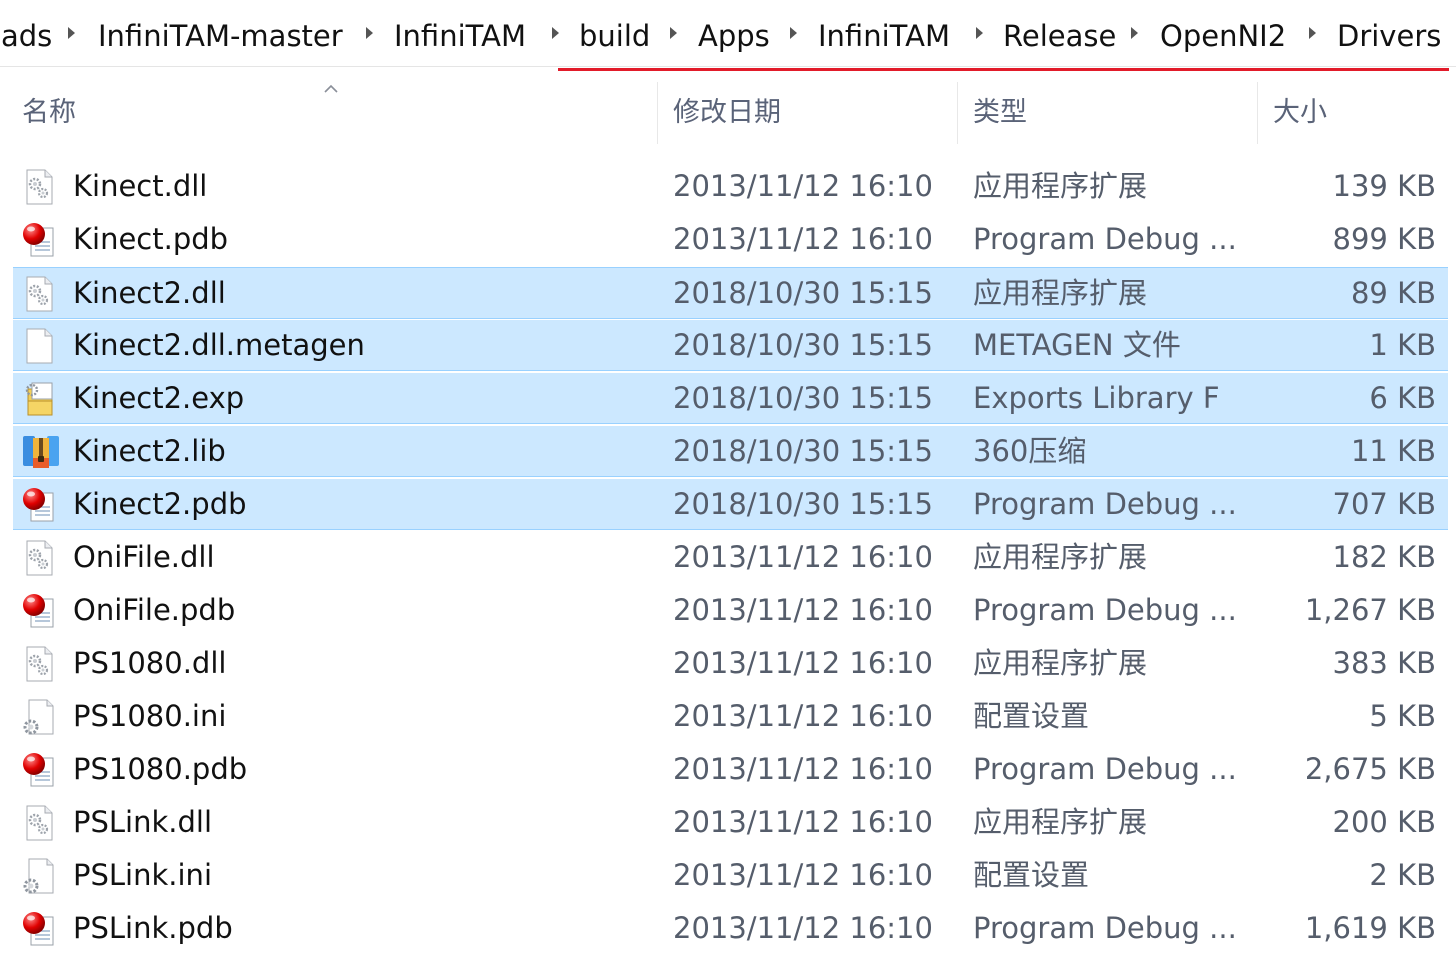 This screenshot has width=1456, height=959. What do you see at coordinates (153, 928) in the screenshot?
I see `file-name: PSLink.pdb` at bounding box center [153, 928].